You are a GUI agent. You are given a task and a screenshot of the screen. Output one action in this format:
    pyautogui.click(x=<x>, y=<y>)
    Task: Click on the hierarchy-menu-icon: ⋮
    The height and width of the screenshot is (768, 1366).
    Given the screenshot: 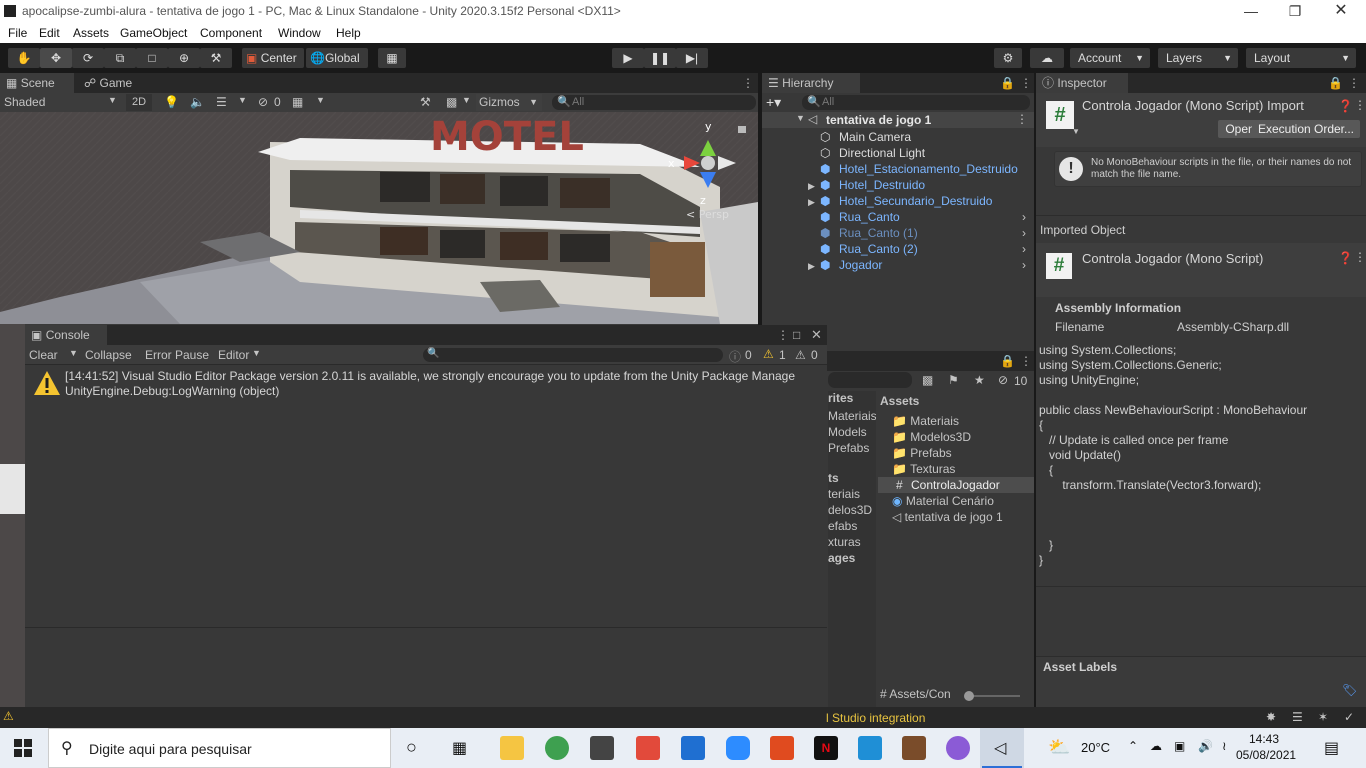 What is the action you would take?
    pyautogui.click(x=1026, y=83)
    